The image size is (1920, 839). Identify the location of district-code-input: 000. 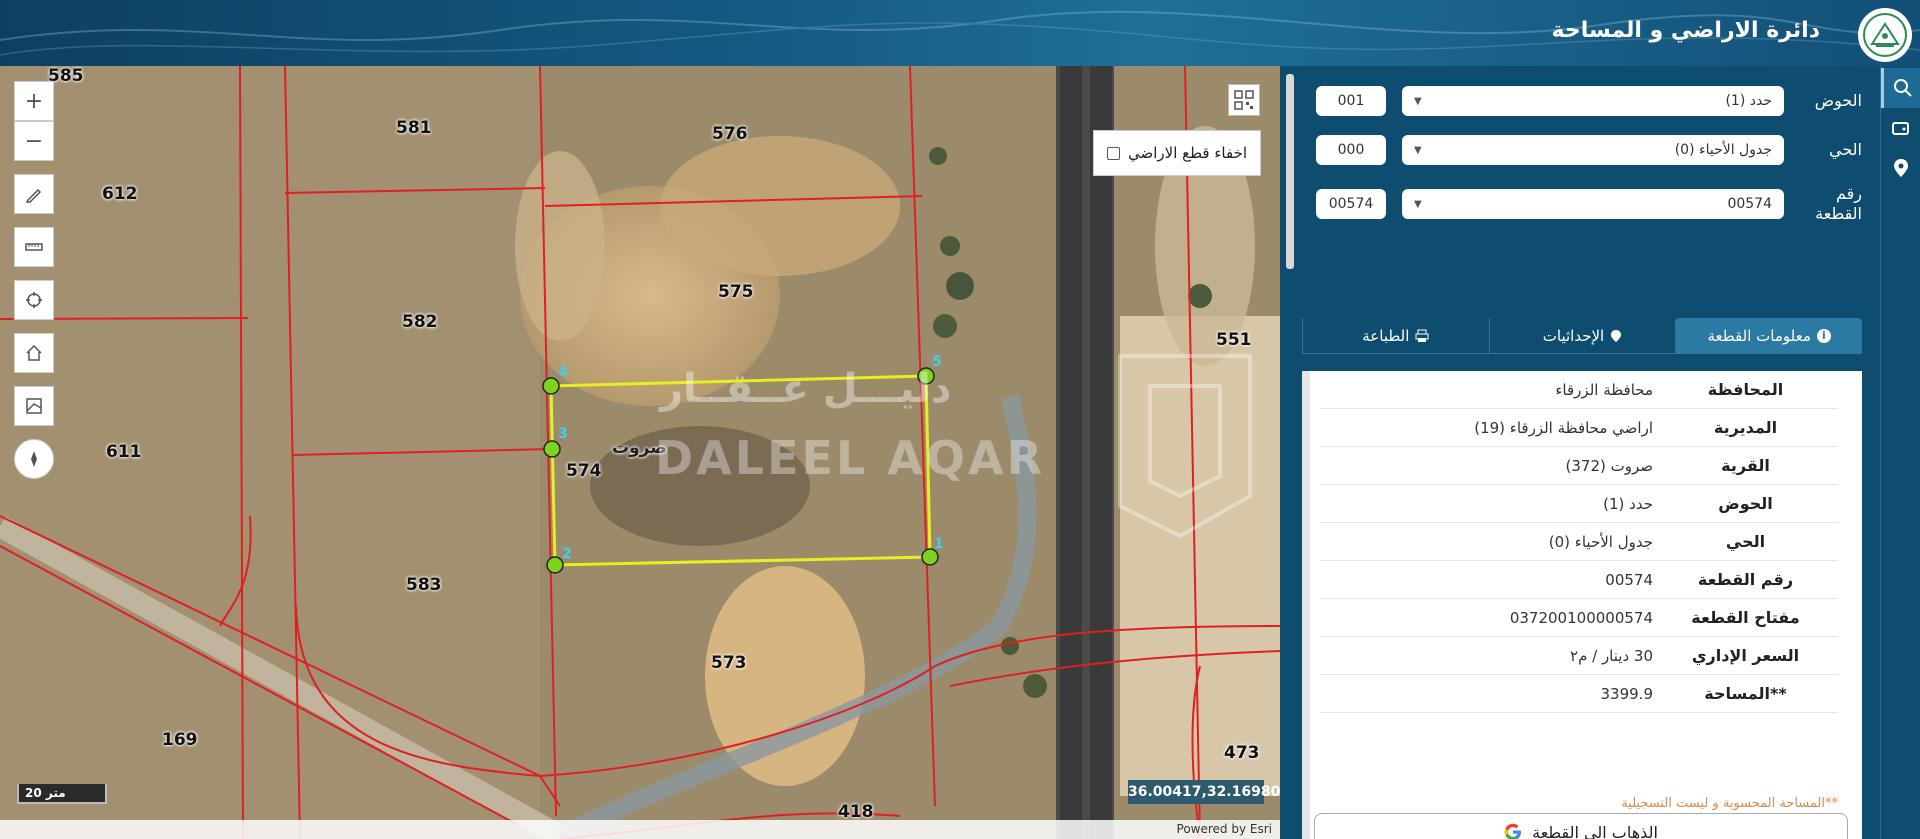
(1351, 150).